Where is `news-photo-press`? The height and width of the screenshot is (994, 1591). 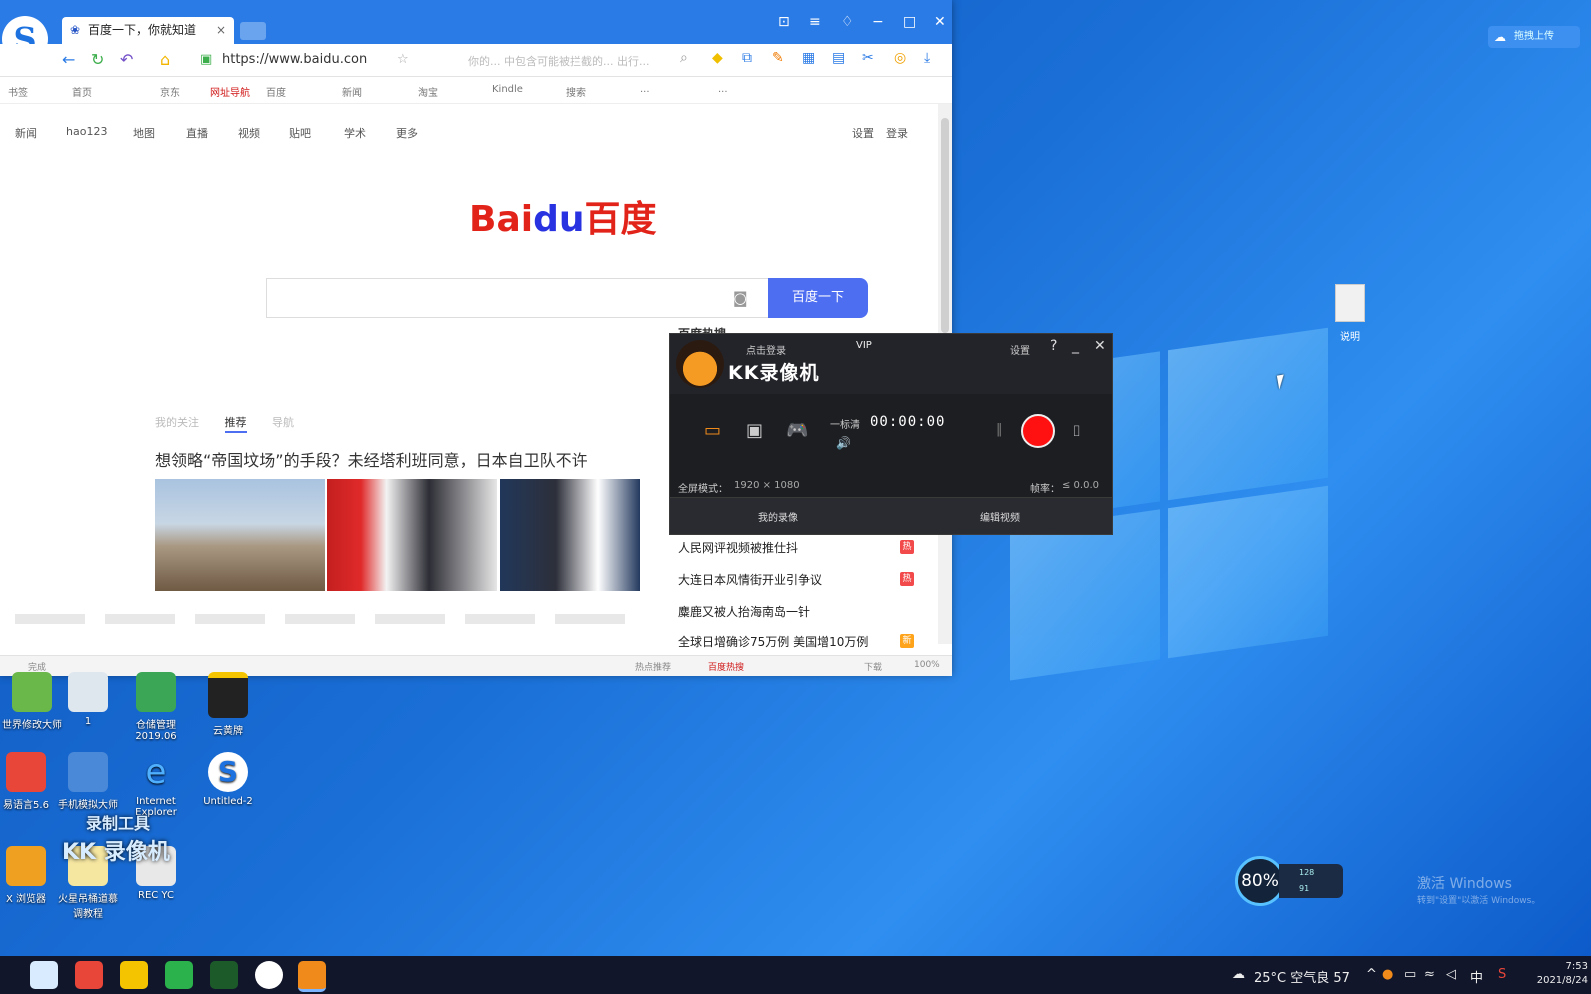 news-photo-press is located at coordinates (570, 535).